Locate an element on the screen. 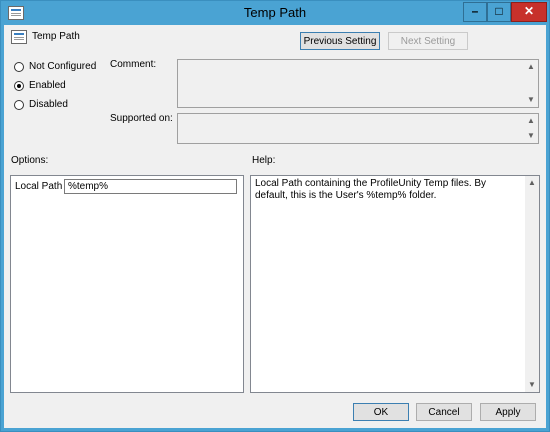 The height and width of the screenshot is (432, 550). enabled-radio is located at coordinates (19, 86).